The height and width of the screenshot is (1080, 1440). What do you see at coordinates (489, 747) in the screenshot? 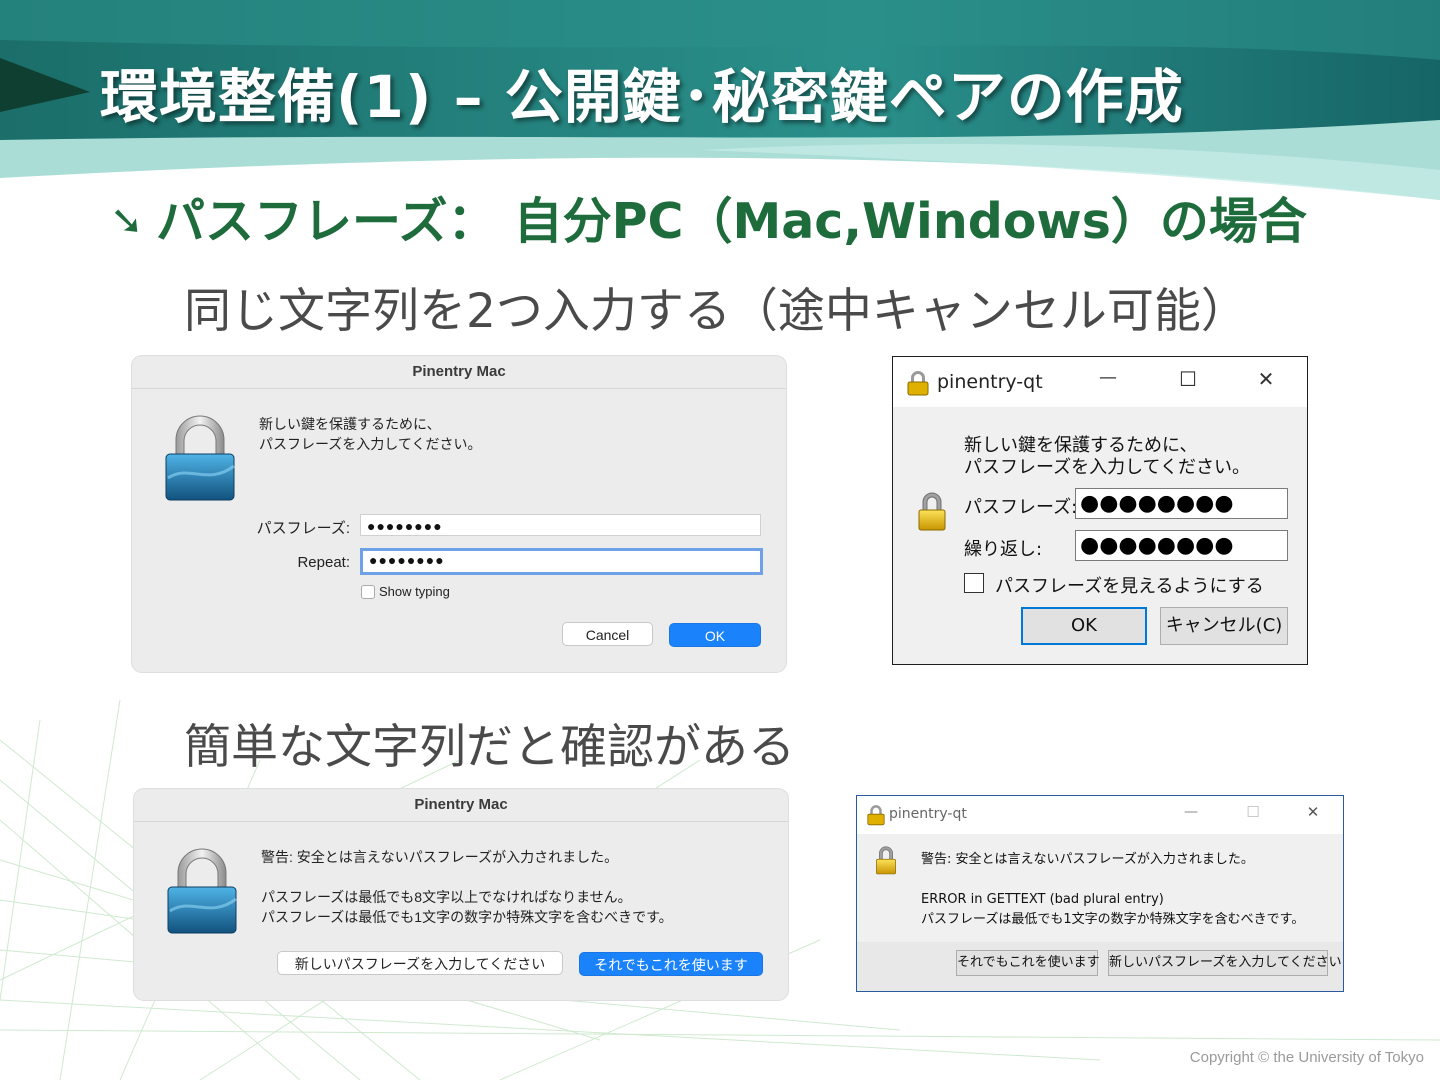
I see `caption-simple-string: 簡単な文字列だと確認がある` at bounding box center [489, 747].